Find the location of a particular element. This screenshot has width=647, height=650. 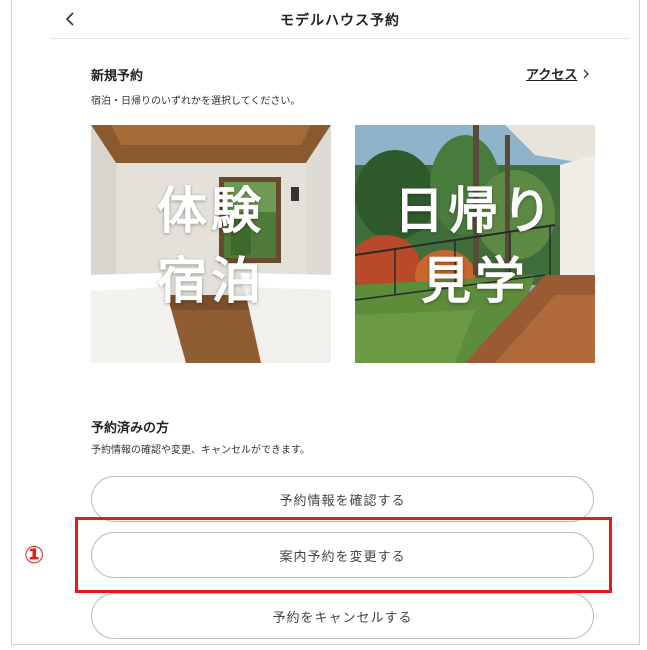

day-tour-card: 日帰り 見学 is located at coordinates (475, 244).